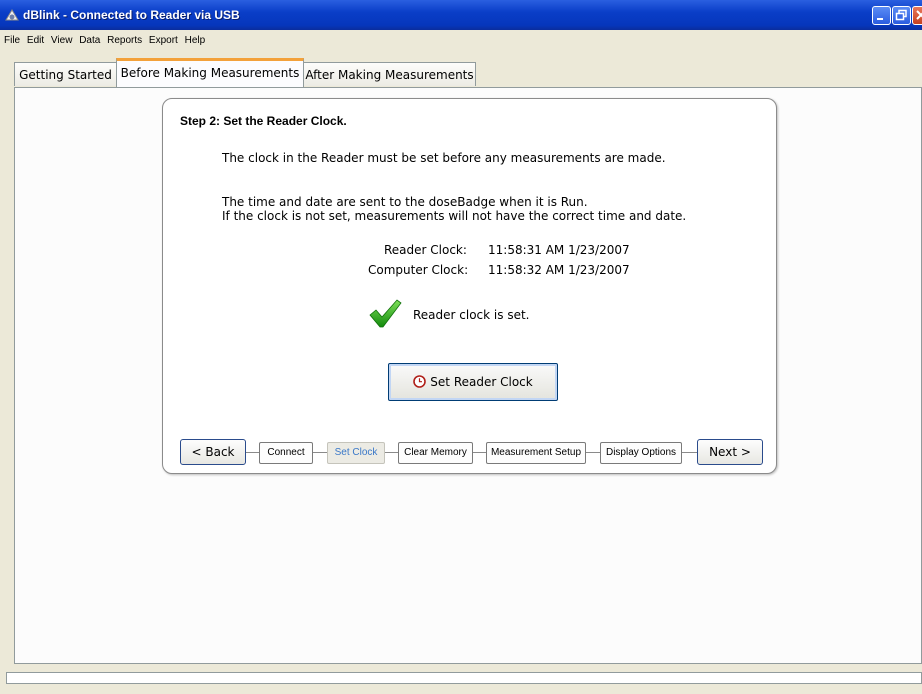  I want to click on step-connect: Connect, so click(286, 453).